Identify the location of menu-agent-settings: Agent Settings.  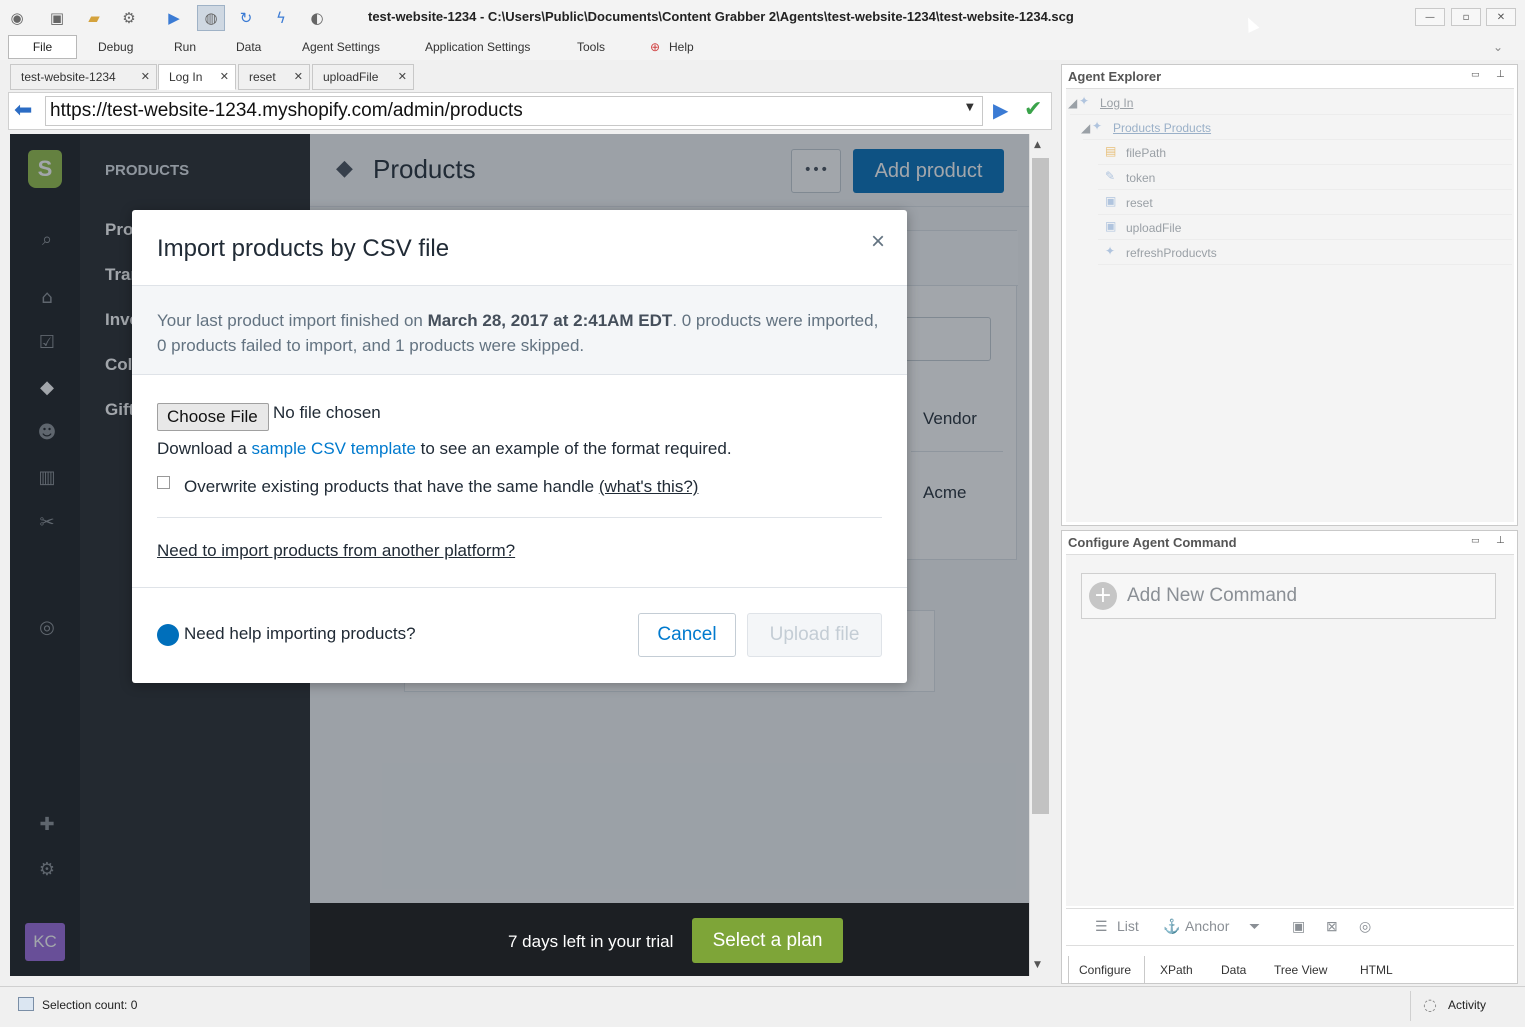
(341, 47).